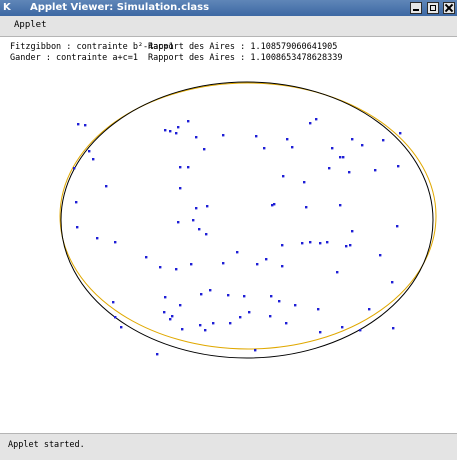 Image resolution: width=457 pixels, height=460 pixels. I want to click on maximize-icon, so click(432, 8).